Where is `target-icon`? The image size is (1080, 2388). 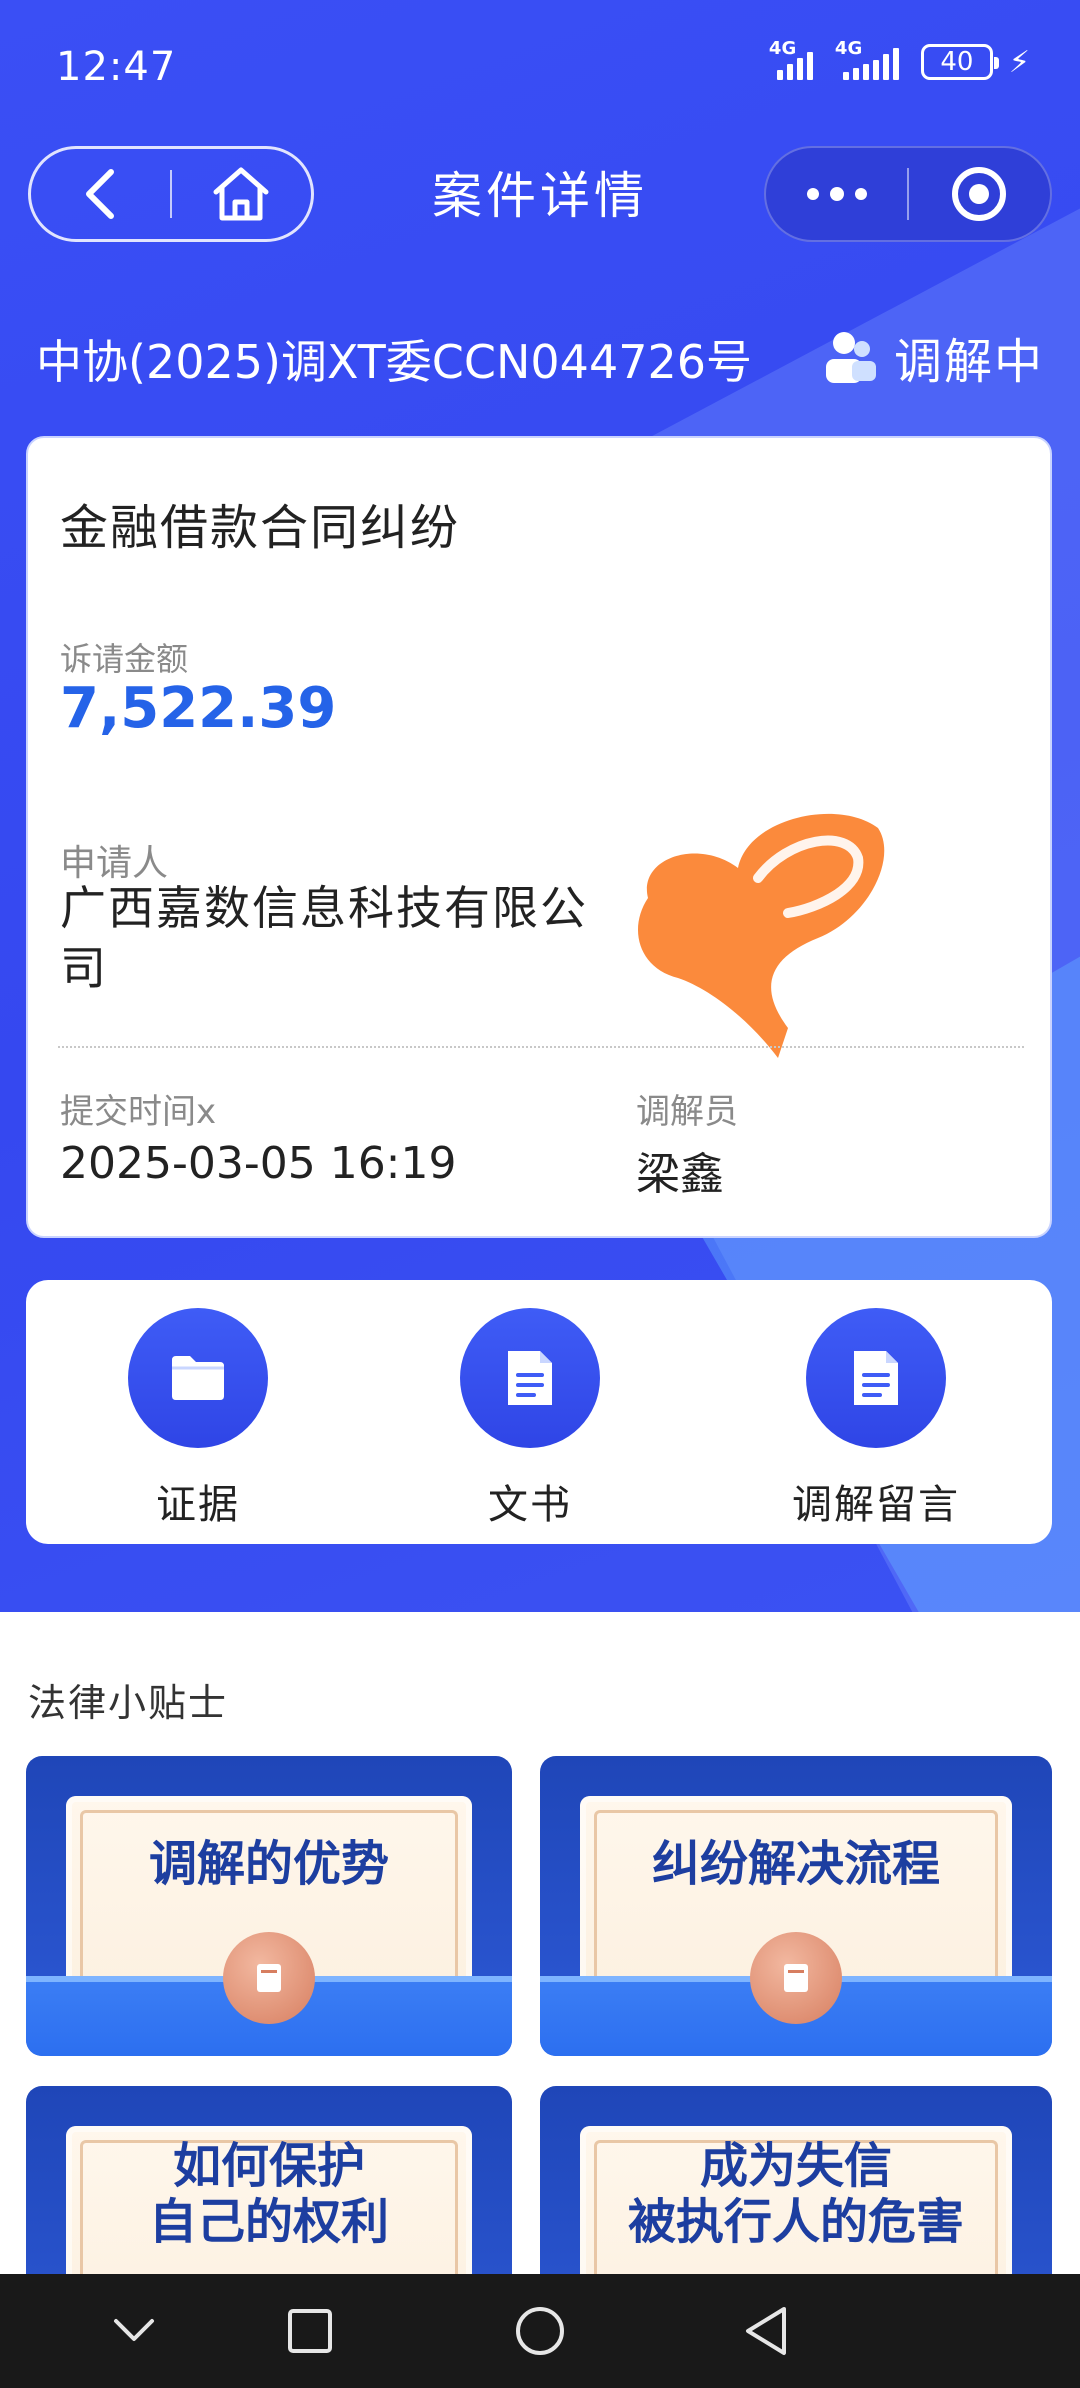 target-icon is located at coordinates (979, 194).